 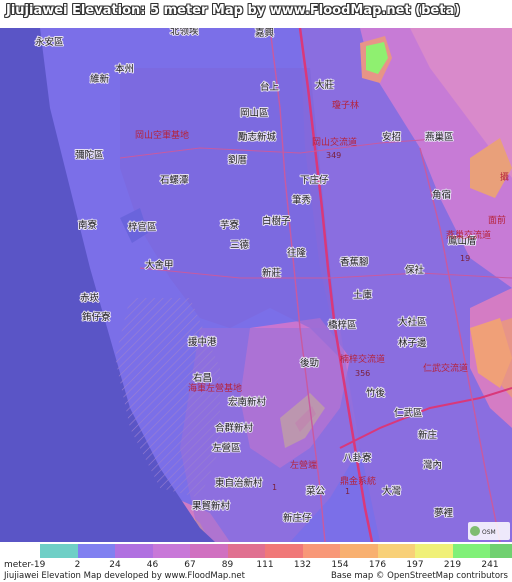 I want to click on place-label-chikan: 赤崁, so click(x=90, y=298).